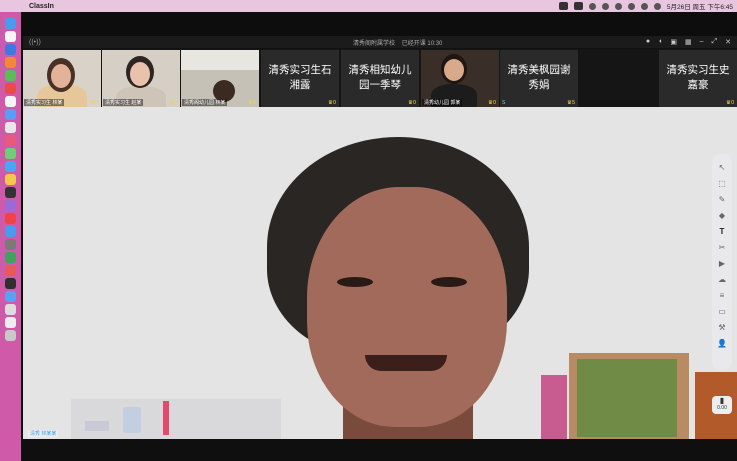 Image resolution: width=737 pixels, height=461 pixels. Describe the element at coordinates (578, 6) in the screenshot. I see `app-status-icon` at that location.